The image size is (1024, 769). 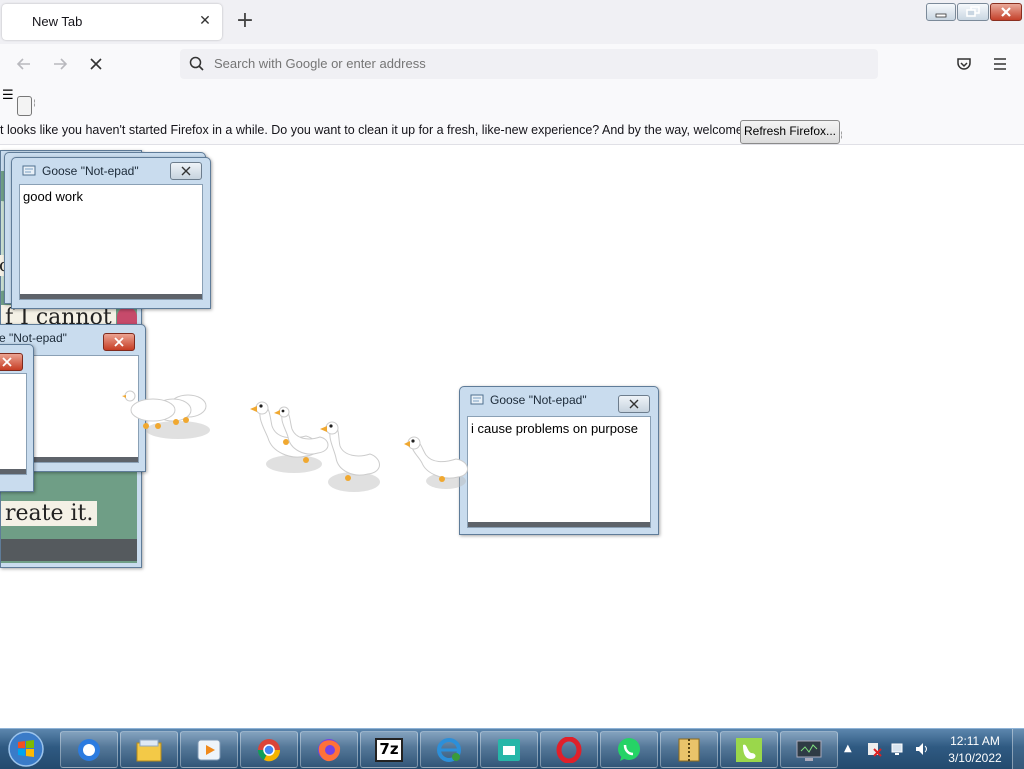 I want to click on taskbar-file-explorer, so click(x=149, y=749).